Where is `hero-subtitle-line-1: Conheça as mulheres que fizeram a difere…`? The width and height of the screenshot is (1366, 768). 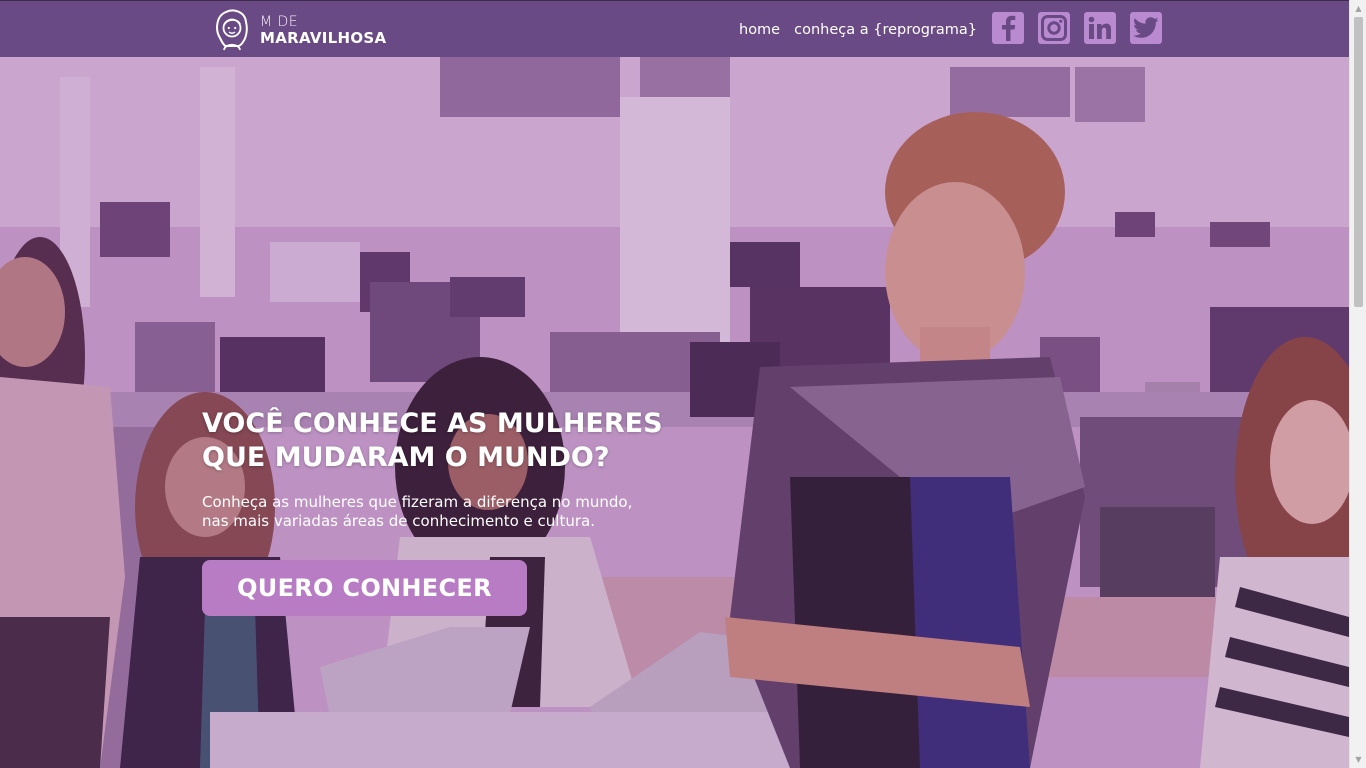 hero-subtitle-line-1: Conheça as mulheres que fizeram a difere… is located at coordinates (417, 502).